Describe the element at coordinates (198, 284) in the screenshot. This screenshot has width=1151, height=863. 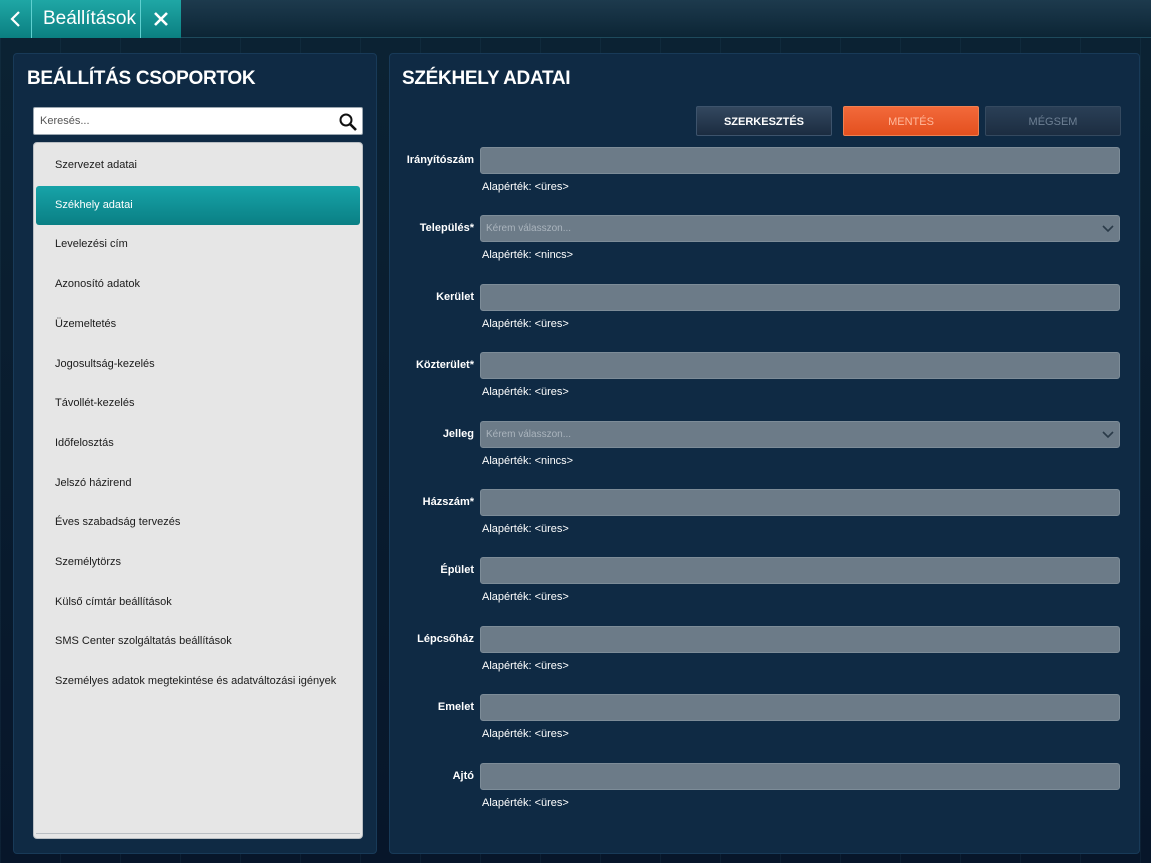
I see `settings-group-item: Azonosító adatok` at that location.